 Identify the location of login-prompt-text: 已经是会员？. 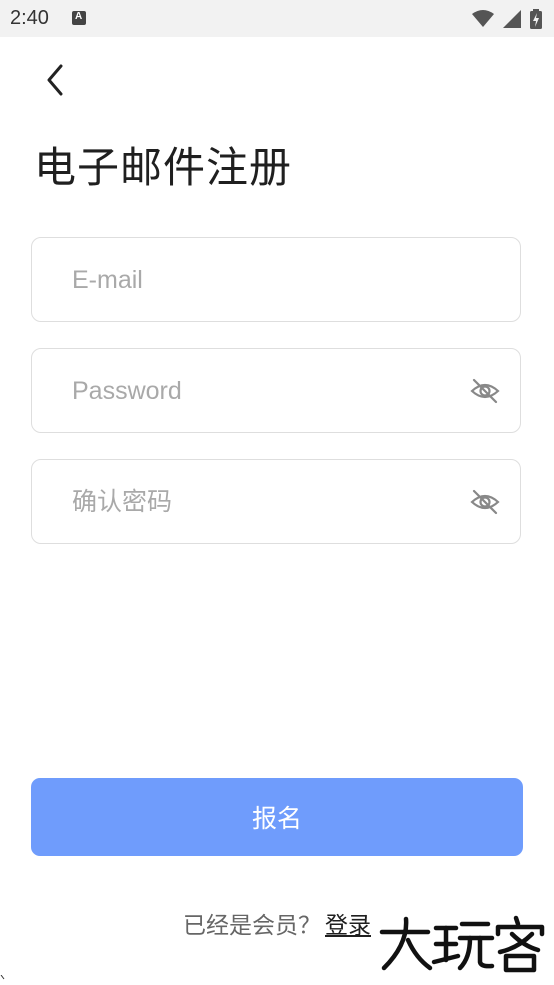
(252, 926).